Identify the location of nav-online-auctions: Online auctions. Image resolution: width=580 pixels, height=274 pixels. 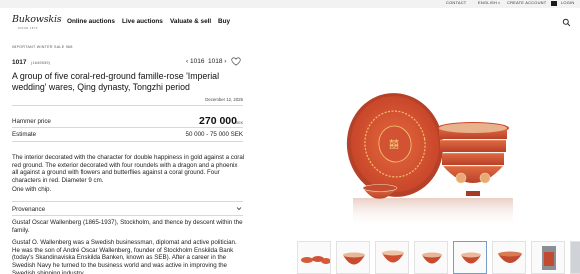
(91, 21).